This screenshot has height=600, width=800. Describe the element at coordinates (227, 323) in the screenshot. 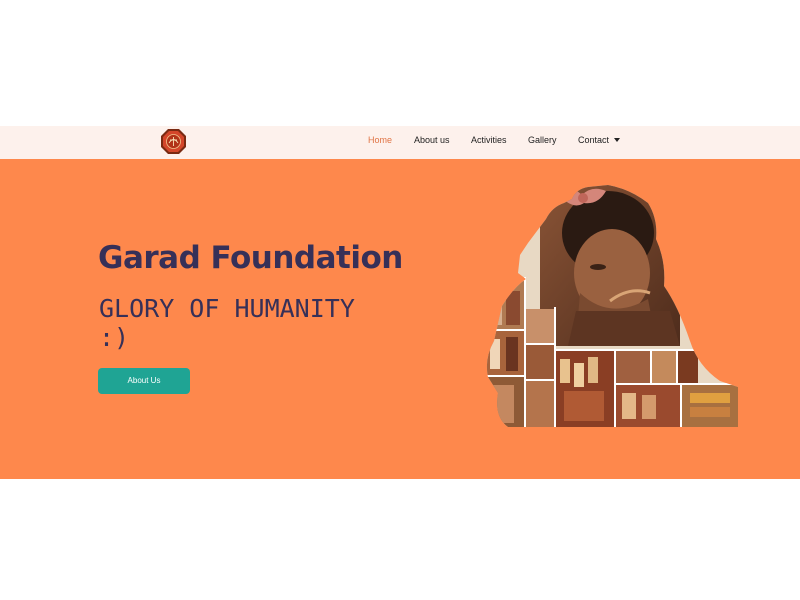

I see `hero-subtitle: GLORY OF HUMANITY :)` at that location.